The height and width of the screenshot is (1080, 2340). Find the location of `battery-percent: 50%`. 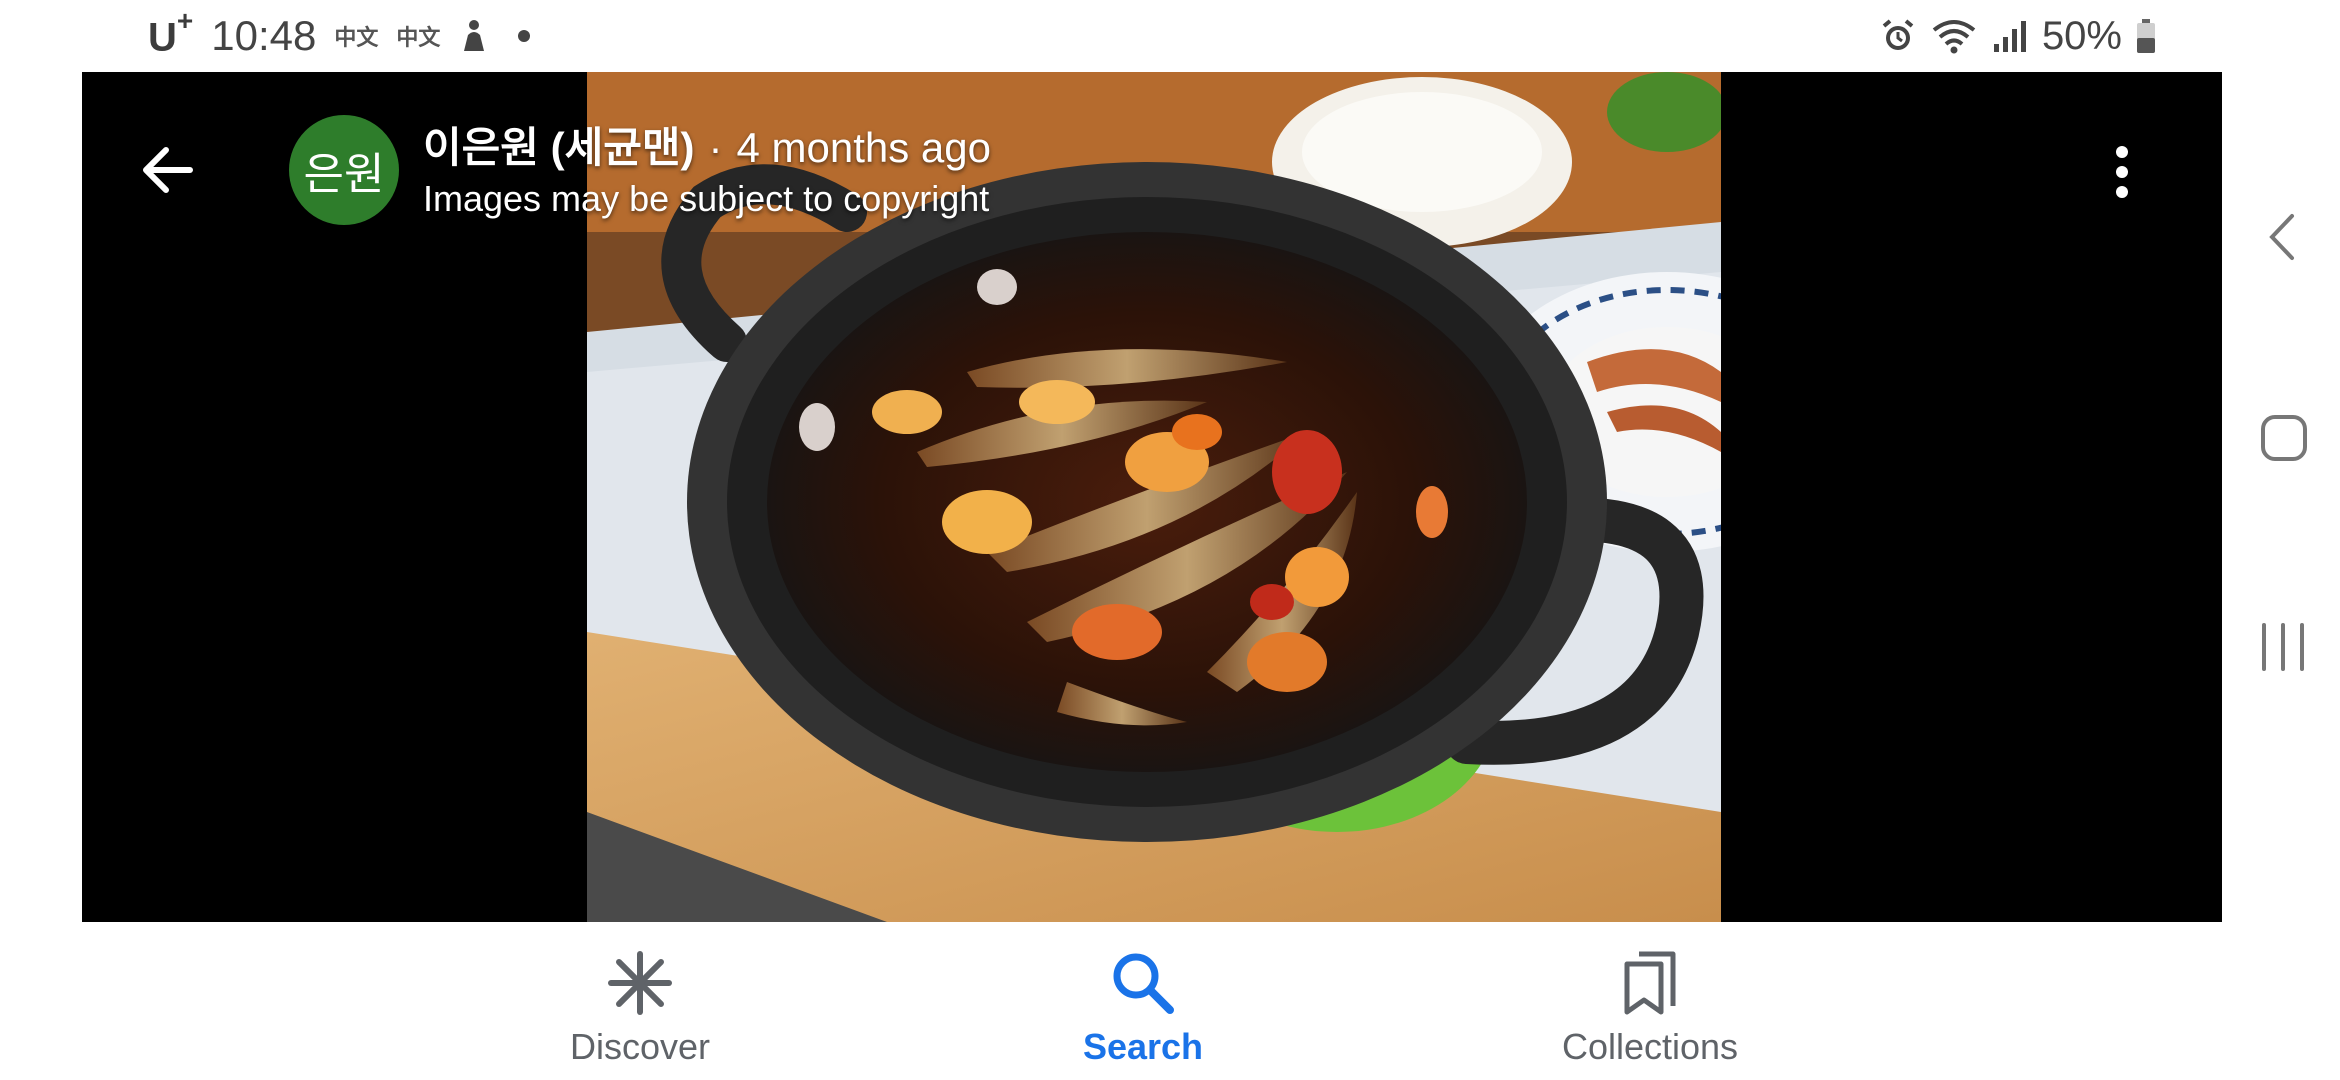

battery-percent: 50% is located at coordinates (2081, 35).